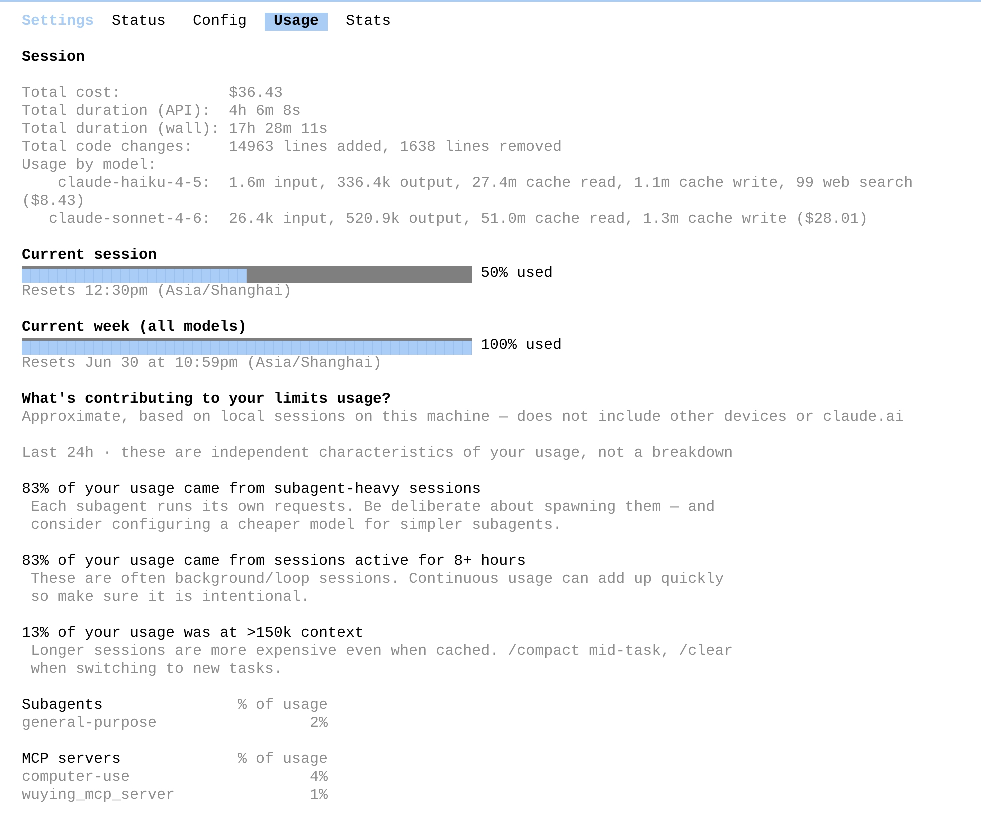 This screenshot has width=981, height=815. What do you see at coordinates (265, 112) in the screenshot?
I see `stat-value: 4h 6m 8s` at bounding box center [265, 112].